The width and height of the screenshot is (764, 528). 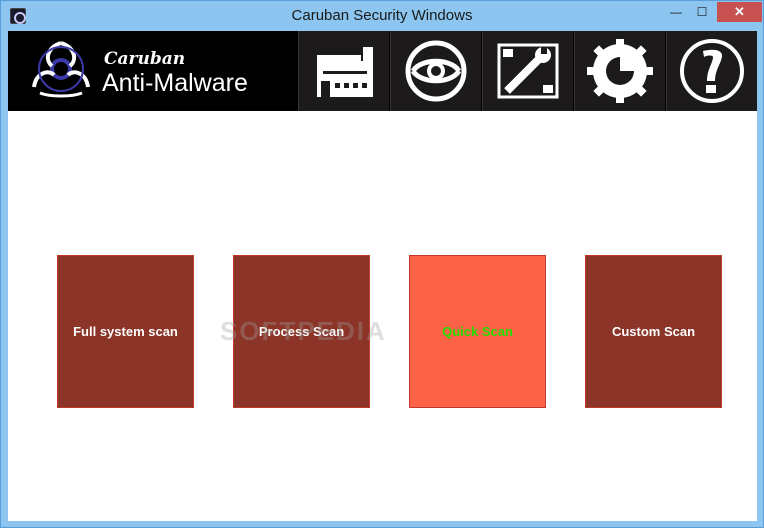 I want to click on exclamation-help-icon, so click(x=712, y=71).